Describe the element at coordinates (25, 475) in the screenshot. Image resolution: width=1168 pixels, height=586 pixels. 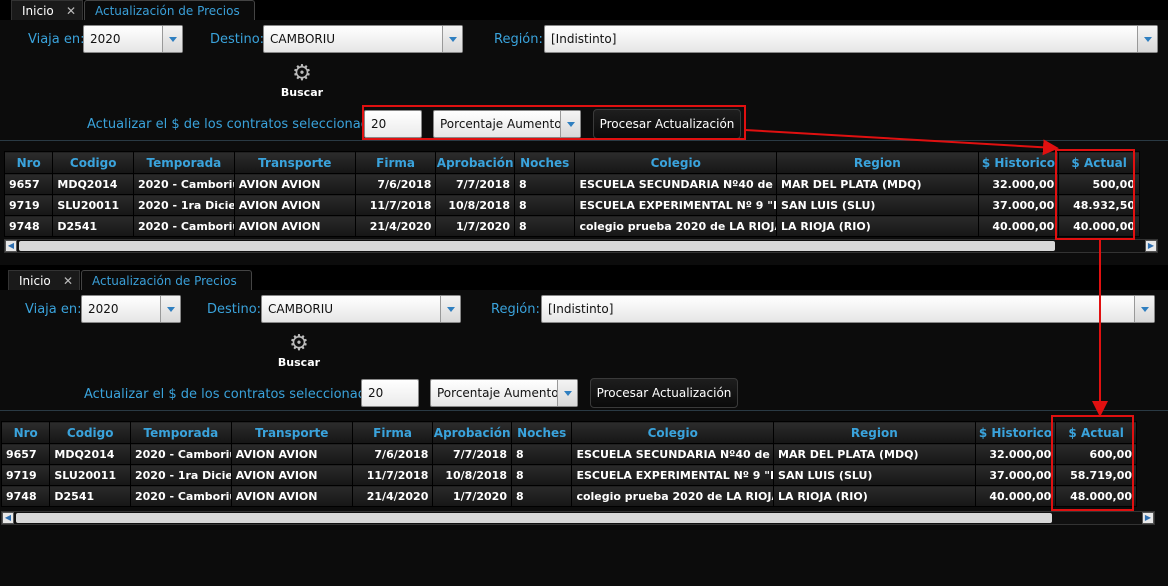
I see `cell-nro: 9719` at that location.